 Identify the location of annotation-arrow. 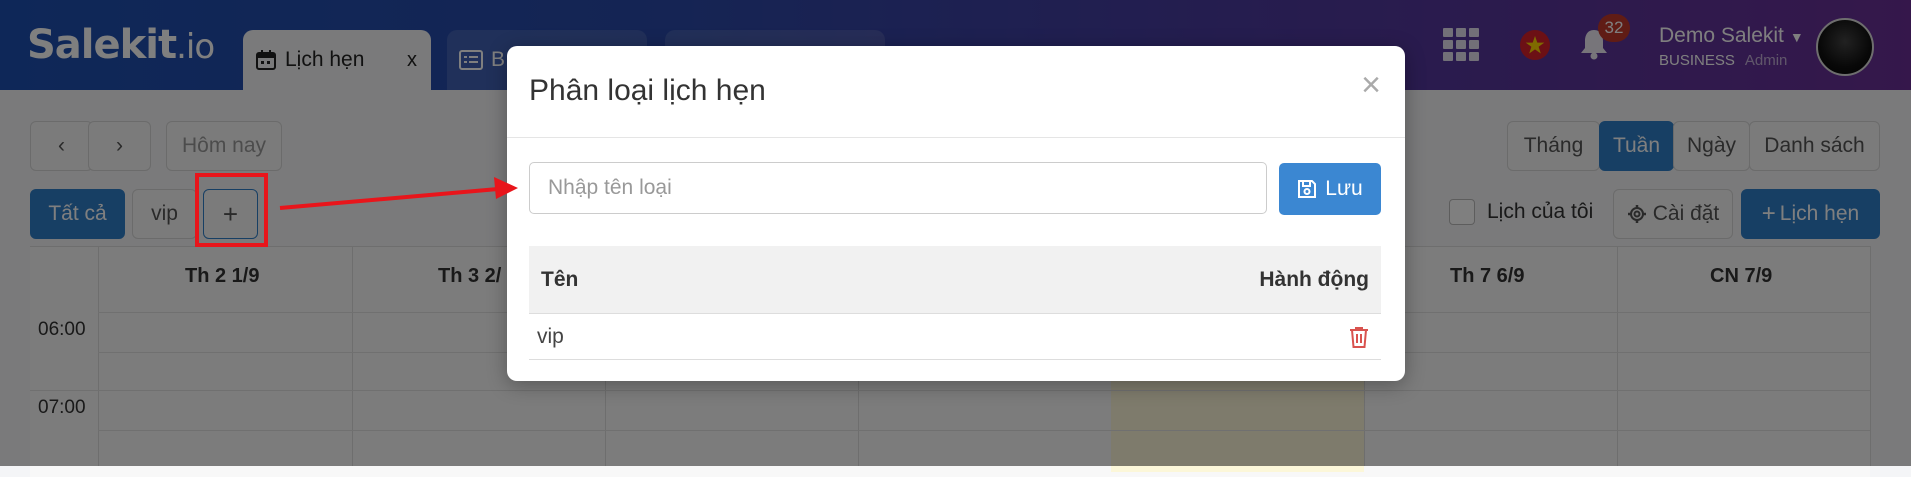
(398, 193).